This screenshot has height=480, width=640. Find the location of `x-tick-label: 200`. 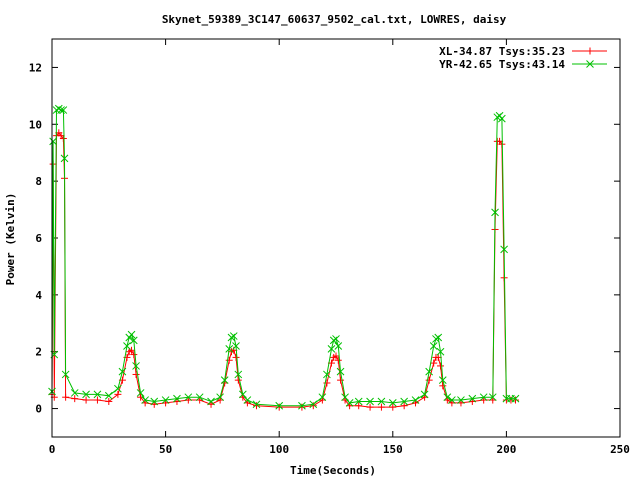

x-tick-label: 200 is located at coordinates (506, 449).